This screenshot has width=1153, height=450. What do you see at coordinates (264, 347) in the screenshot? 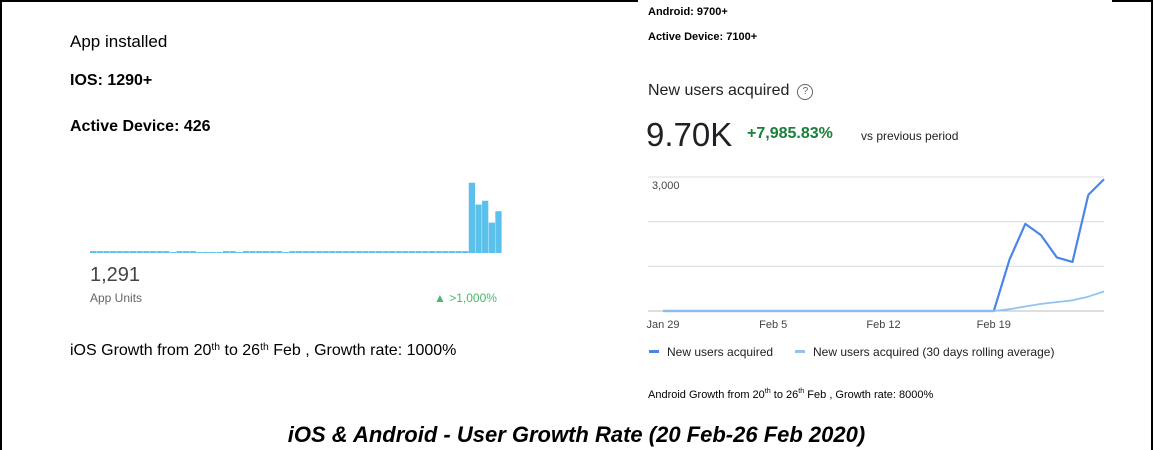
I see `ios-growth-sup2: th` at bounding box center [264, 347].